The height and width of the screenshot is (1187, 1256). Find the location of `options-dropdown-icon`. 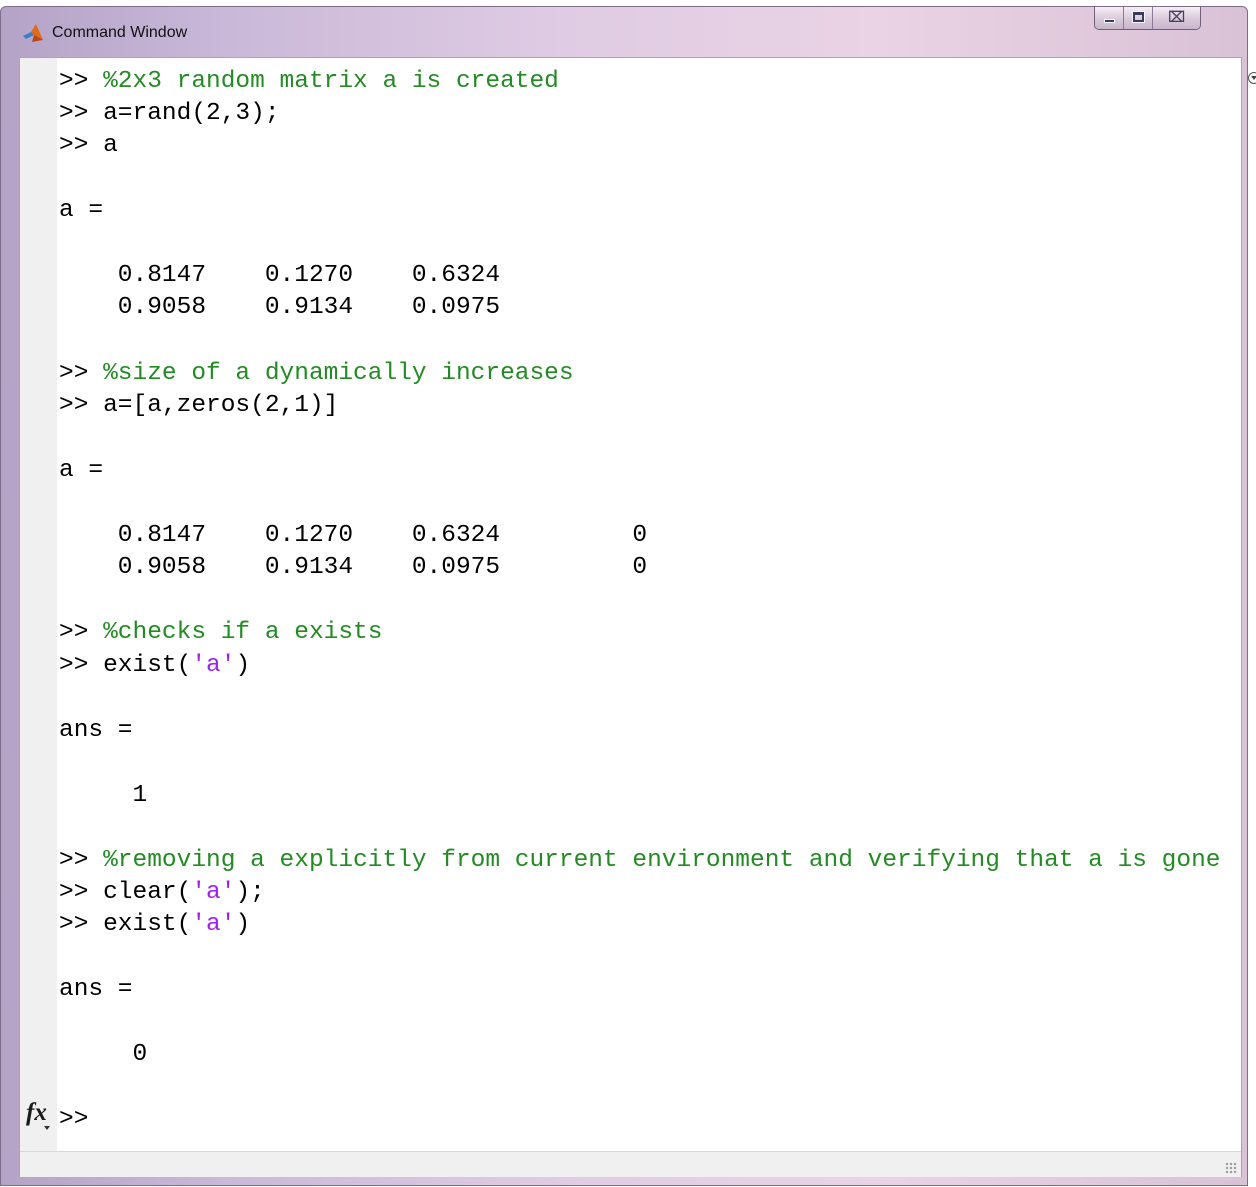

options-dropdown-icon is located at coordinates (1252, 78).